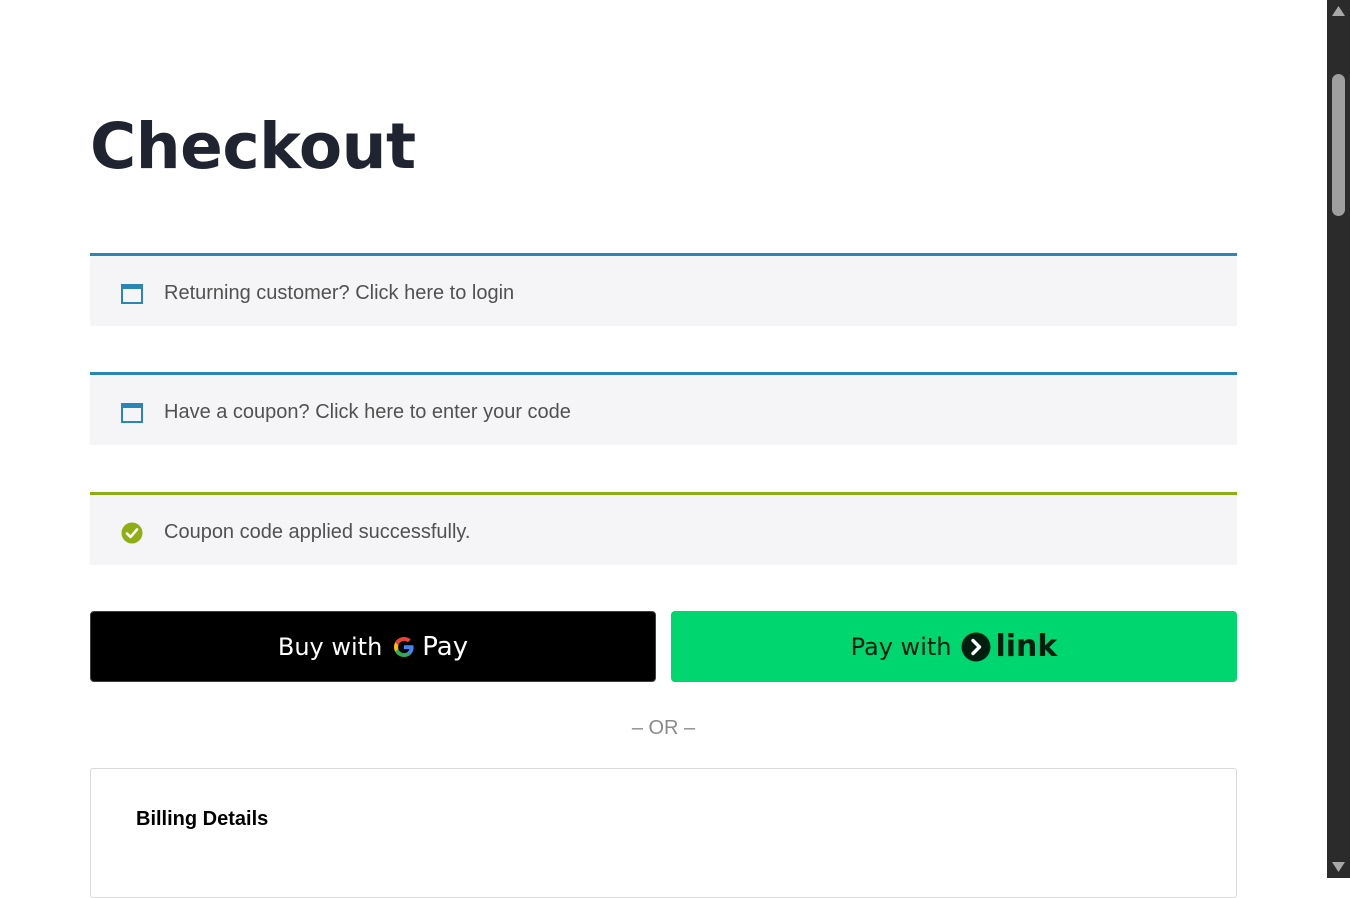 This screenshot has width=1350, height=898. I want to click on billing-details-heading: Billing Details, so click(202, 819).